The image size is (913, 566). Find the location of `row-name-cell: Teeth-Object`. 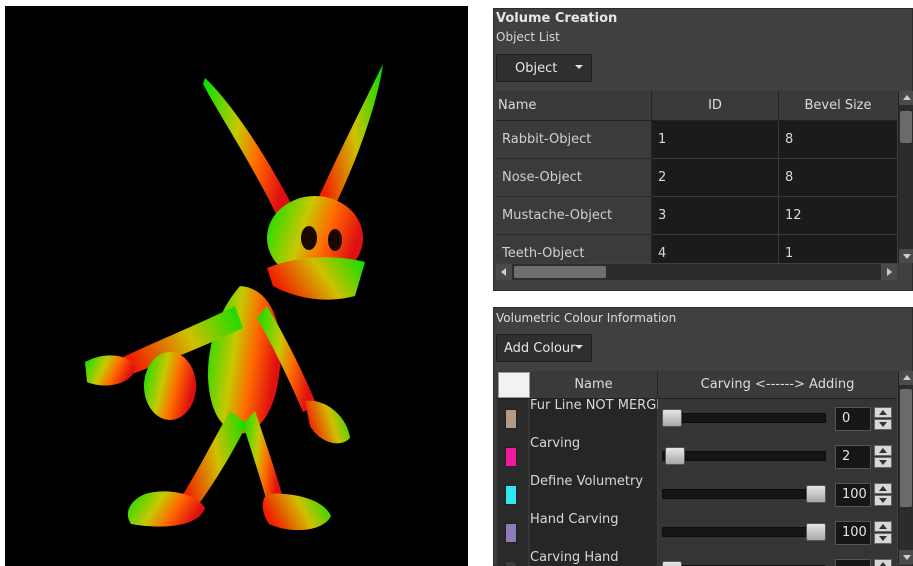

row-name-cell: Teeth-Object is located at coordinates (574, 249).